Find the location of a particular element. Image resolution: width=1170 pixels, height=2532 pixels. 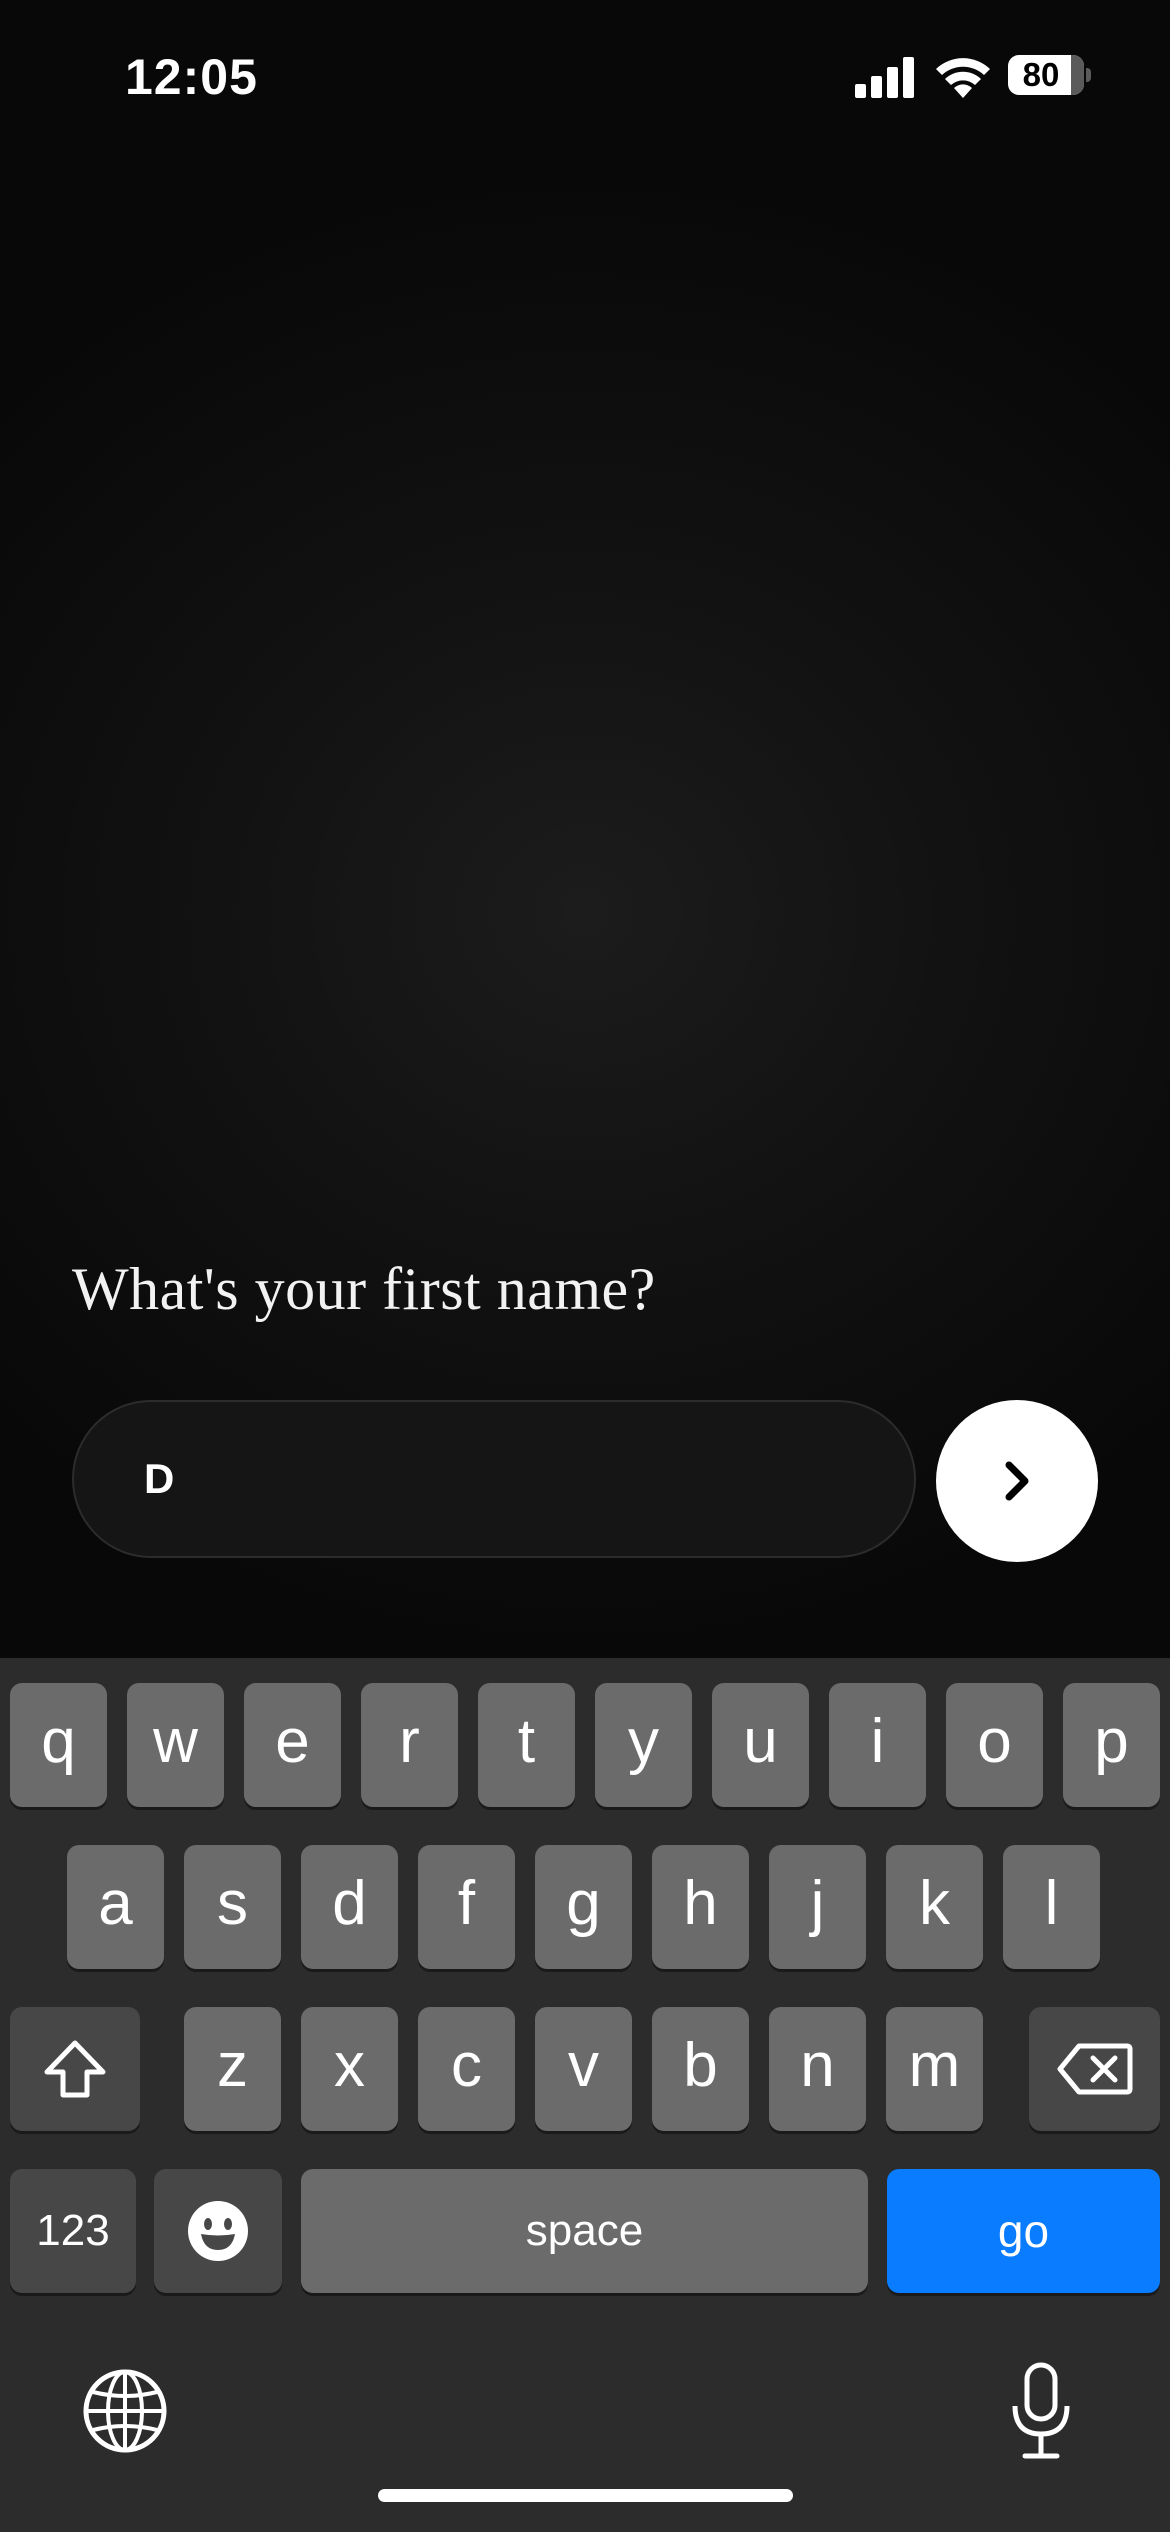

key-q: q is located at coordinates (58, 1745).